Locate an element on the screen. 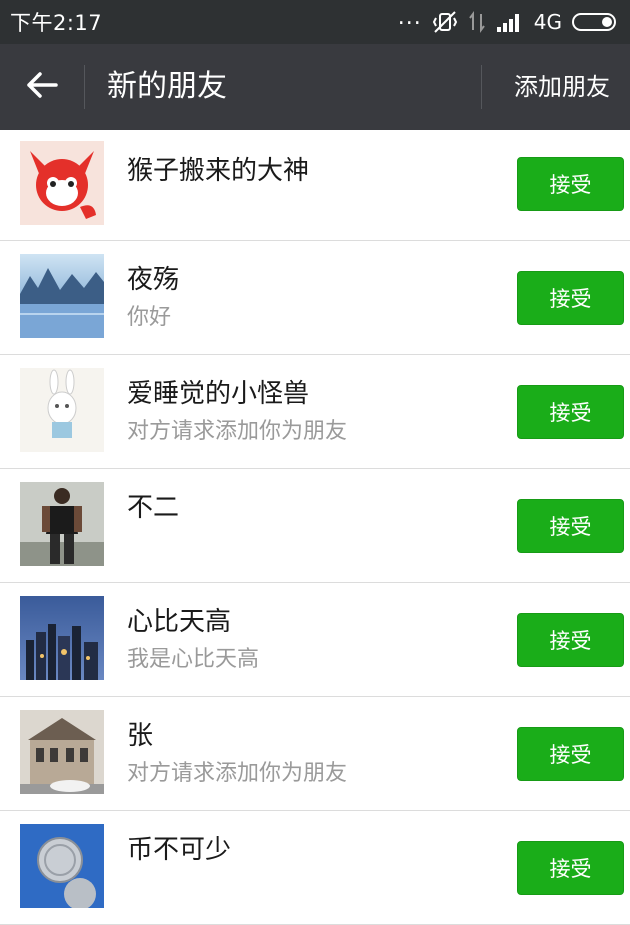  list-item: 猴子搬来的大神 接受 is located at coordinates (315, 185).